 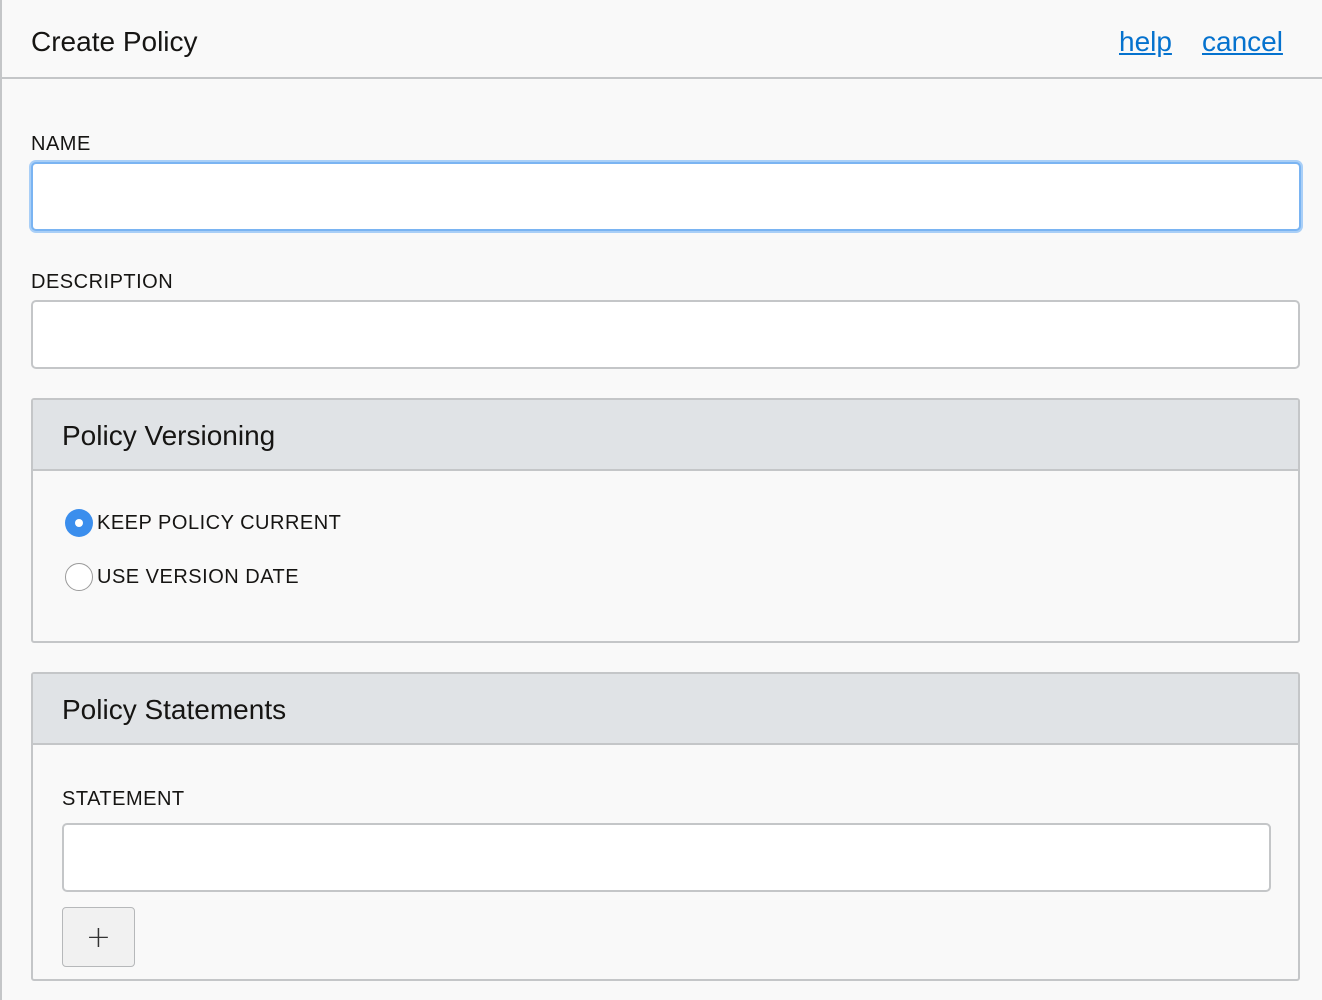 I want to click on radio-use-version-date: USE VERSION DATE, so click(x=182, y=577).